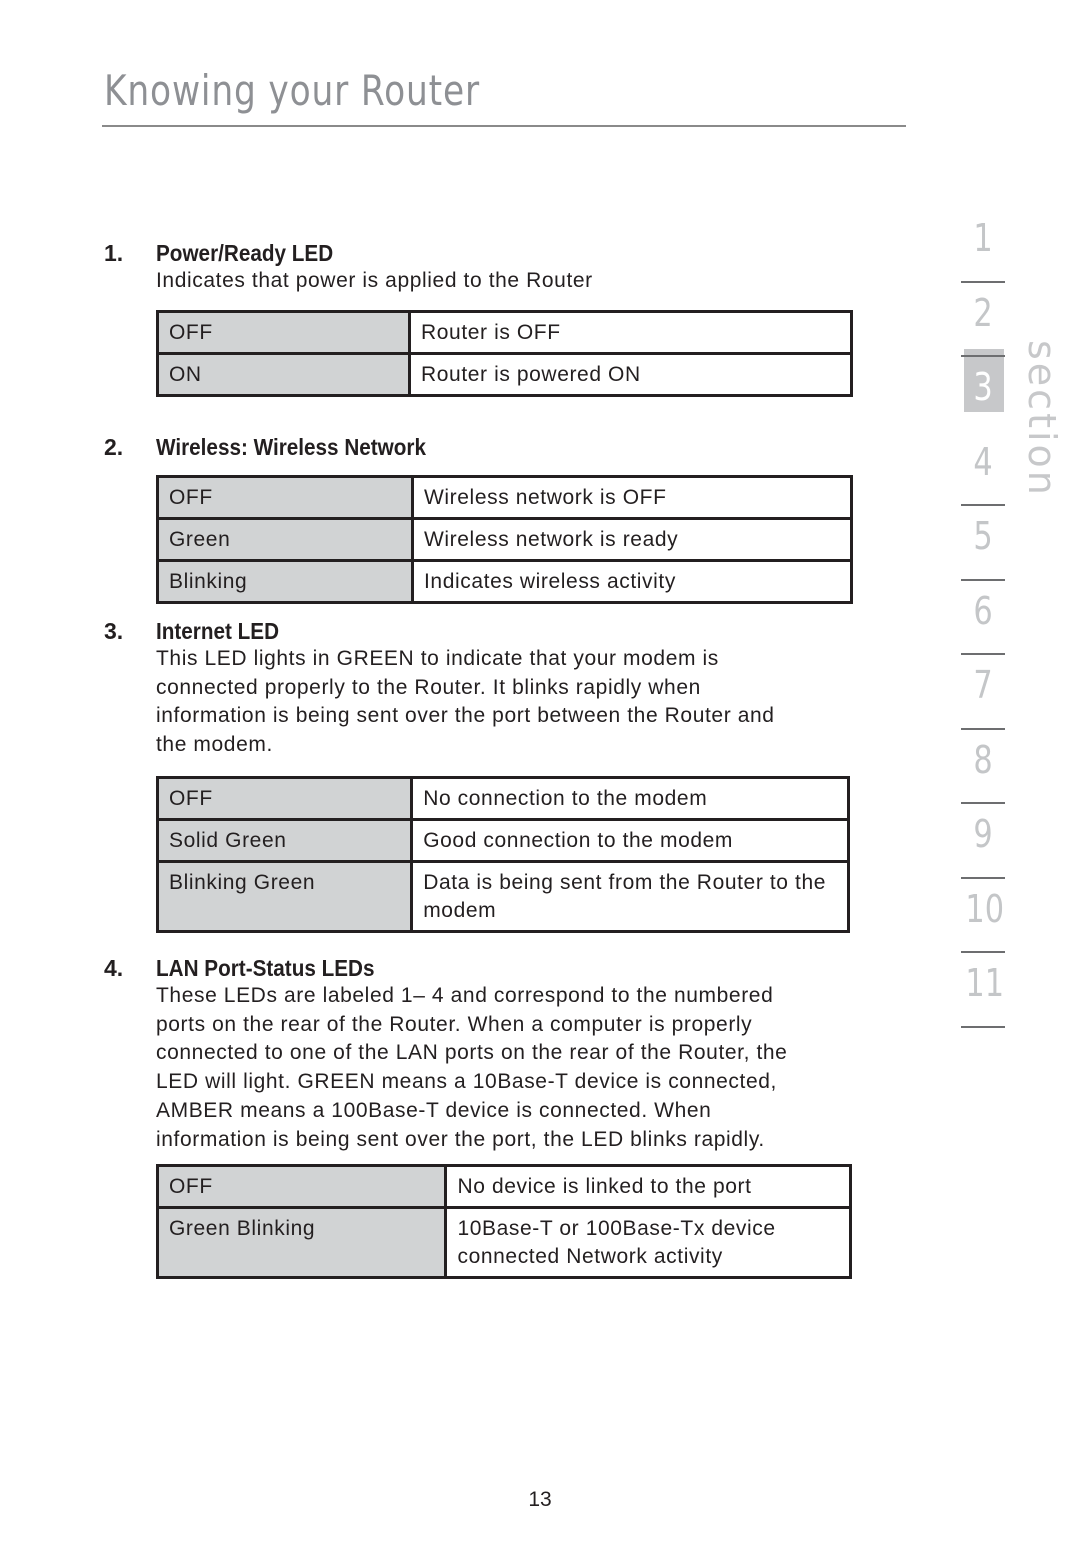 The height and width of the screenshot is (1542, 1080). What do you see at coordinates (1042, 419) in the screenshot?
I see `section-label: section` at bounding box center [1042, 419].